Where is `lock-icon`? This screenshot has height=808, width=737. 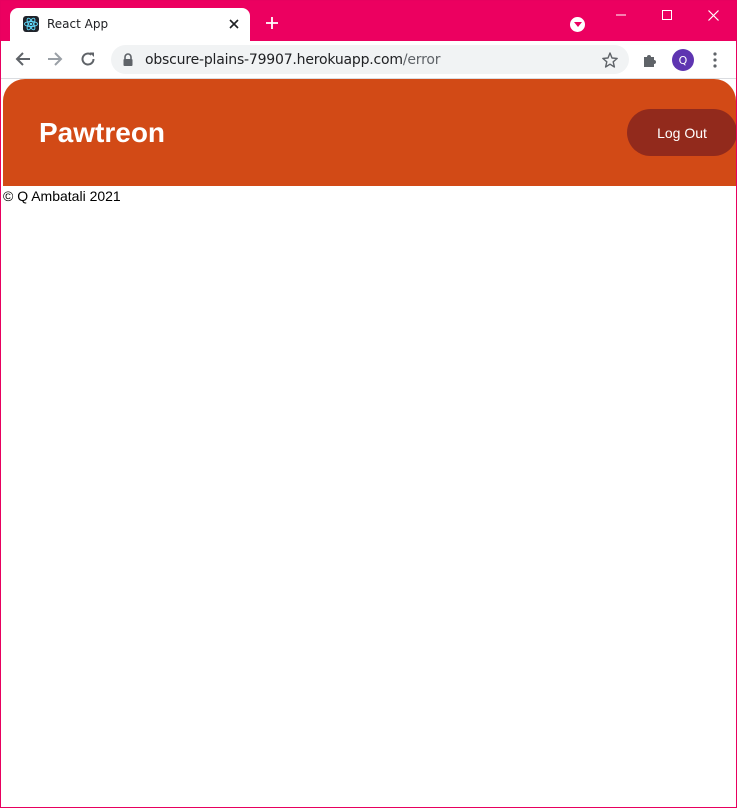 lock-icon is located at coordinates (128, 60).